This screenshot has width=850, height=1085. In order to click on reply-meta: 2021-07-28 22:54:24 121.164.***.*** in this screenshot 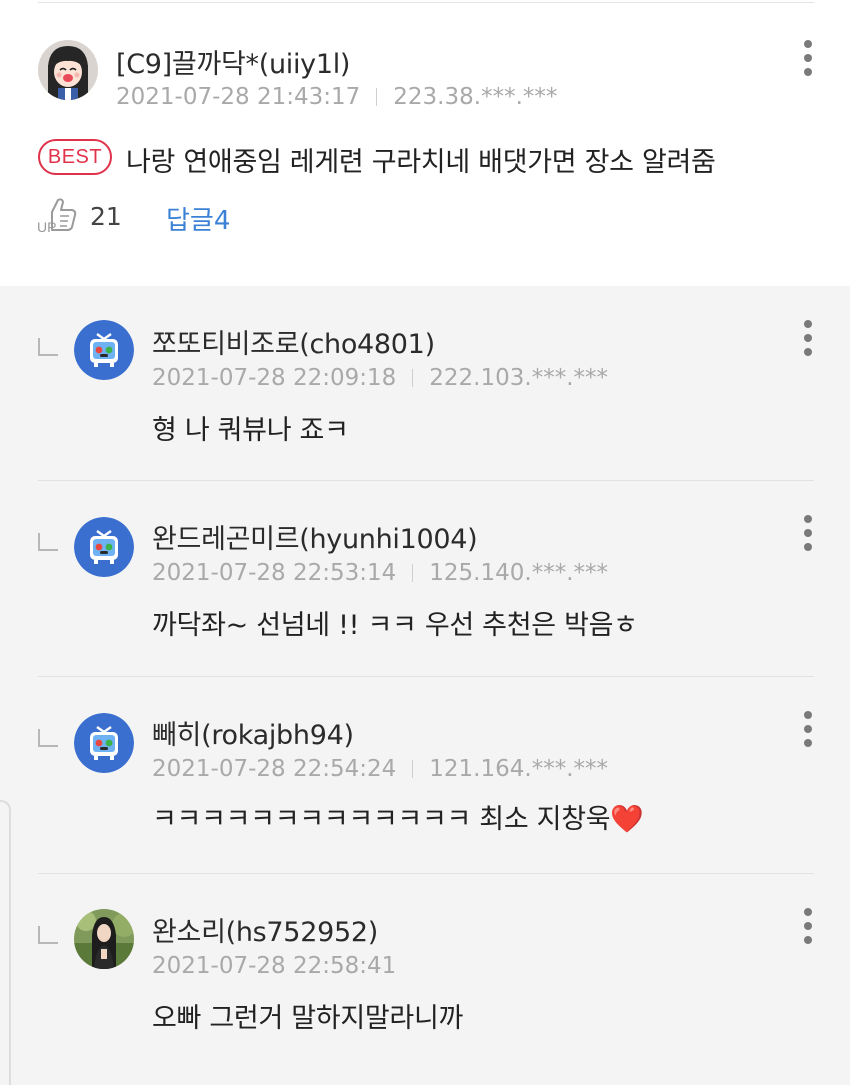, I will do `click(380, 769)`.